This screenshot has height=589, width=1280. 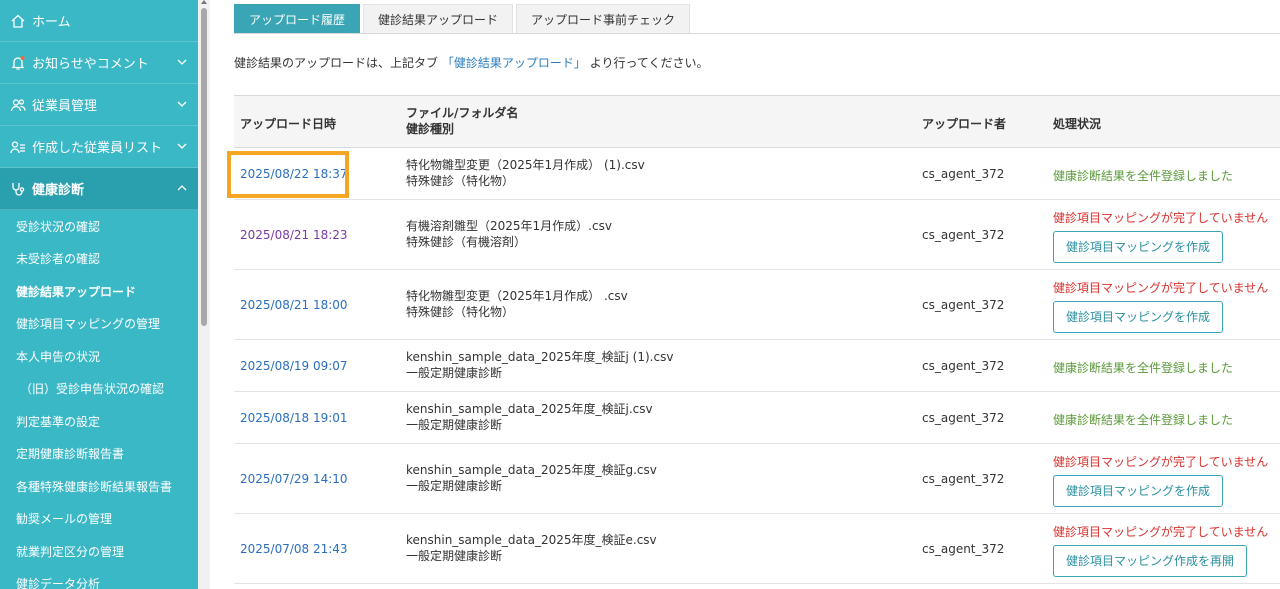 I want to click on notice-text: 健診結果のアップロードは、上記タブ, so click(x=336, y=63).